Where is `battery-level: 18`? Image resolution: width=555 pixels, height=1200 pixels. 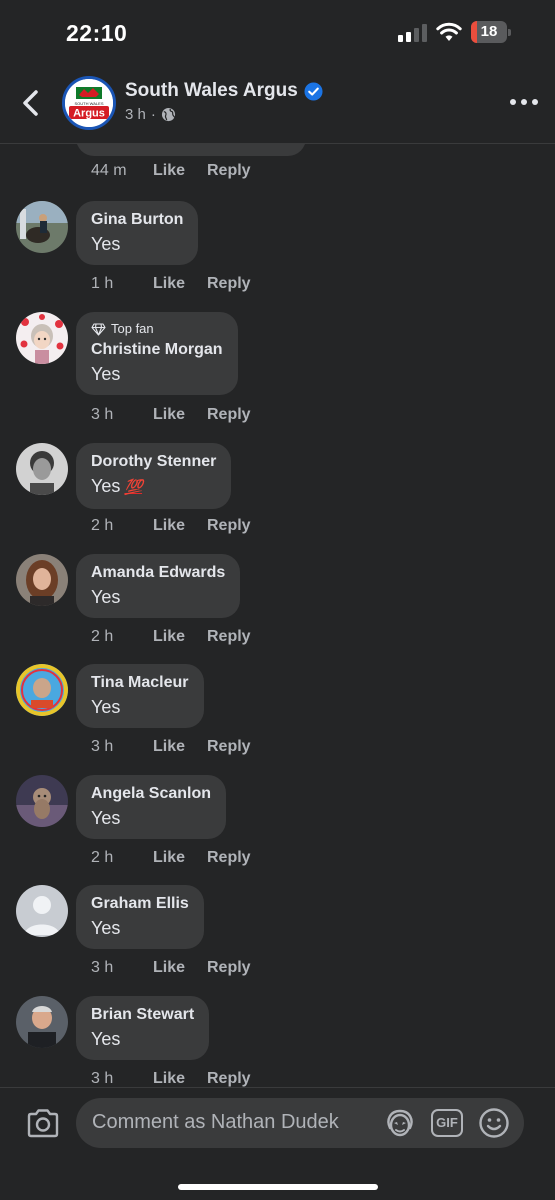 battery-level: 18 is located at coordinates (489, 31).